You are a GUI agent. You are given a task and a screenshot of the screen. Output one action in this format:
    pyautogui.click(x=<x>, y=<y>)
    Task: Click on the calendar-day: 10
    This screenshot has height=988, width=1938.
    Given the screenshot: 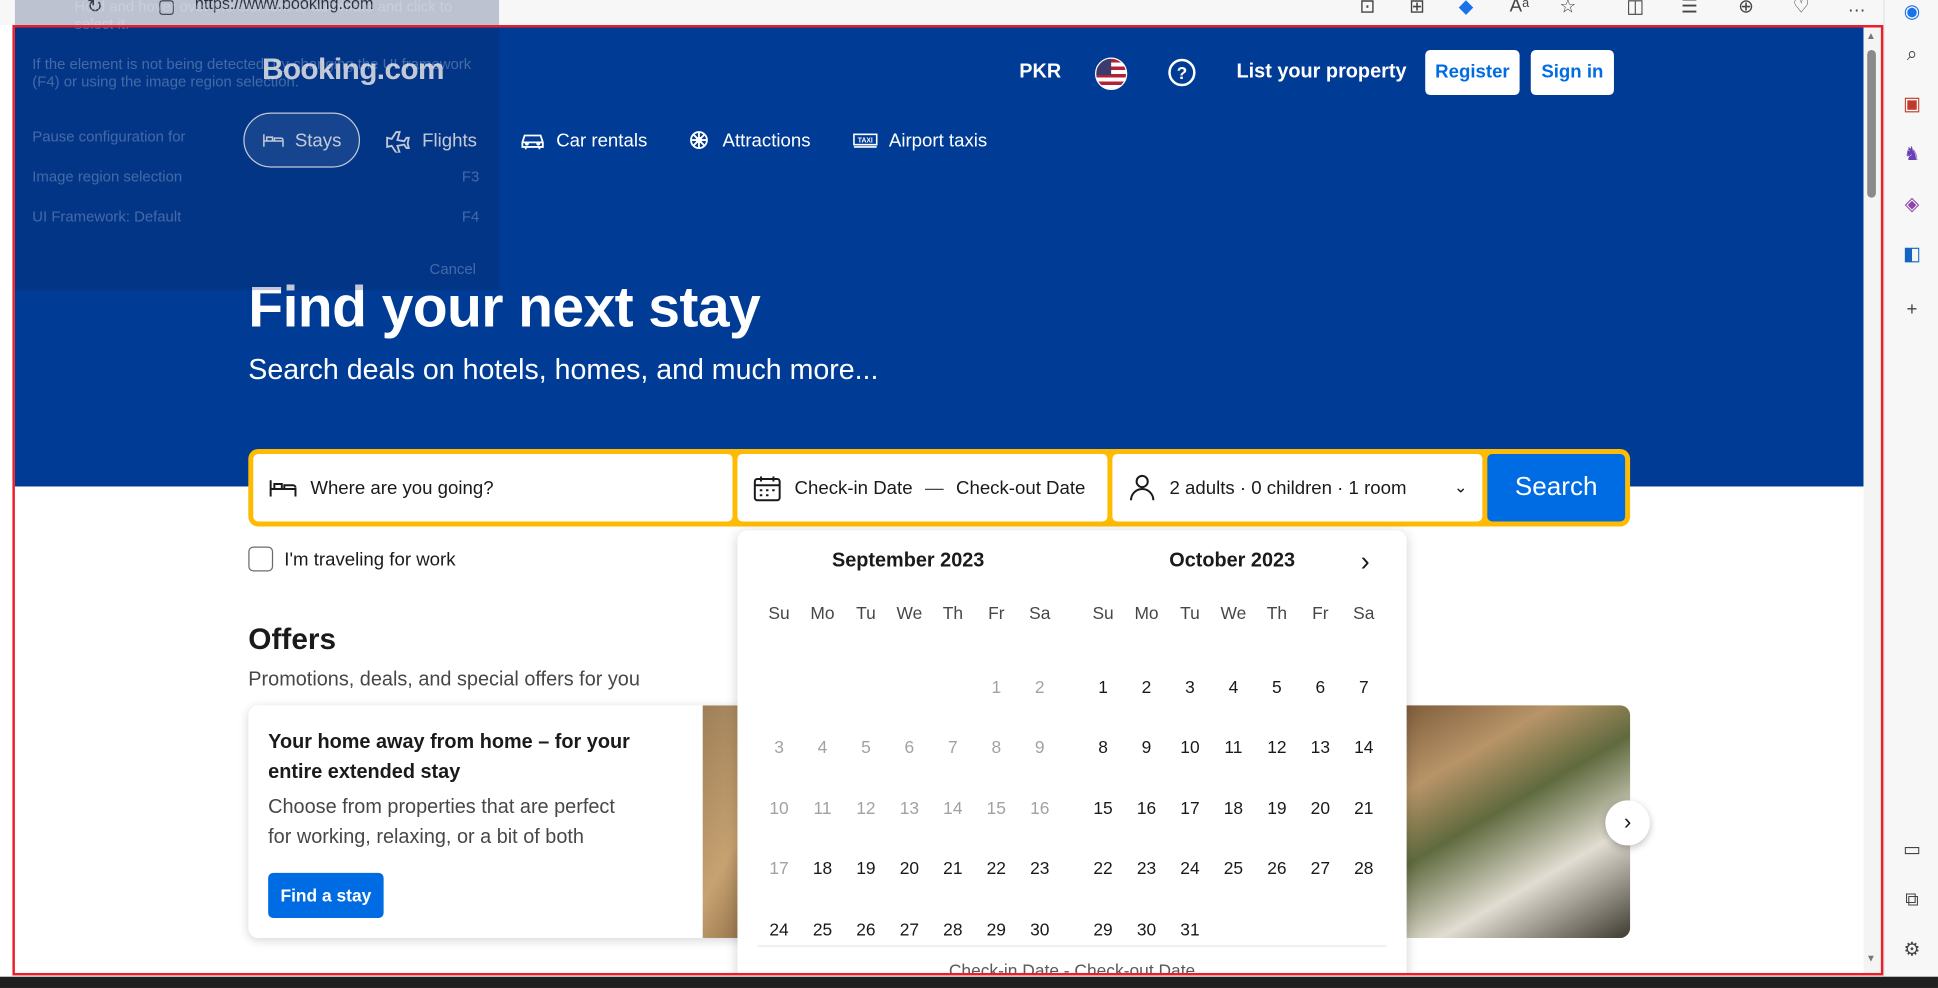 What is the action you would take?
    pyautogui.click(x=1189, y=752)
    